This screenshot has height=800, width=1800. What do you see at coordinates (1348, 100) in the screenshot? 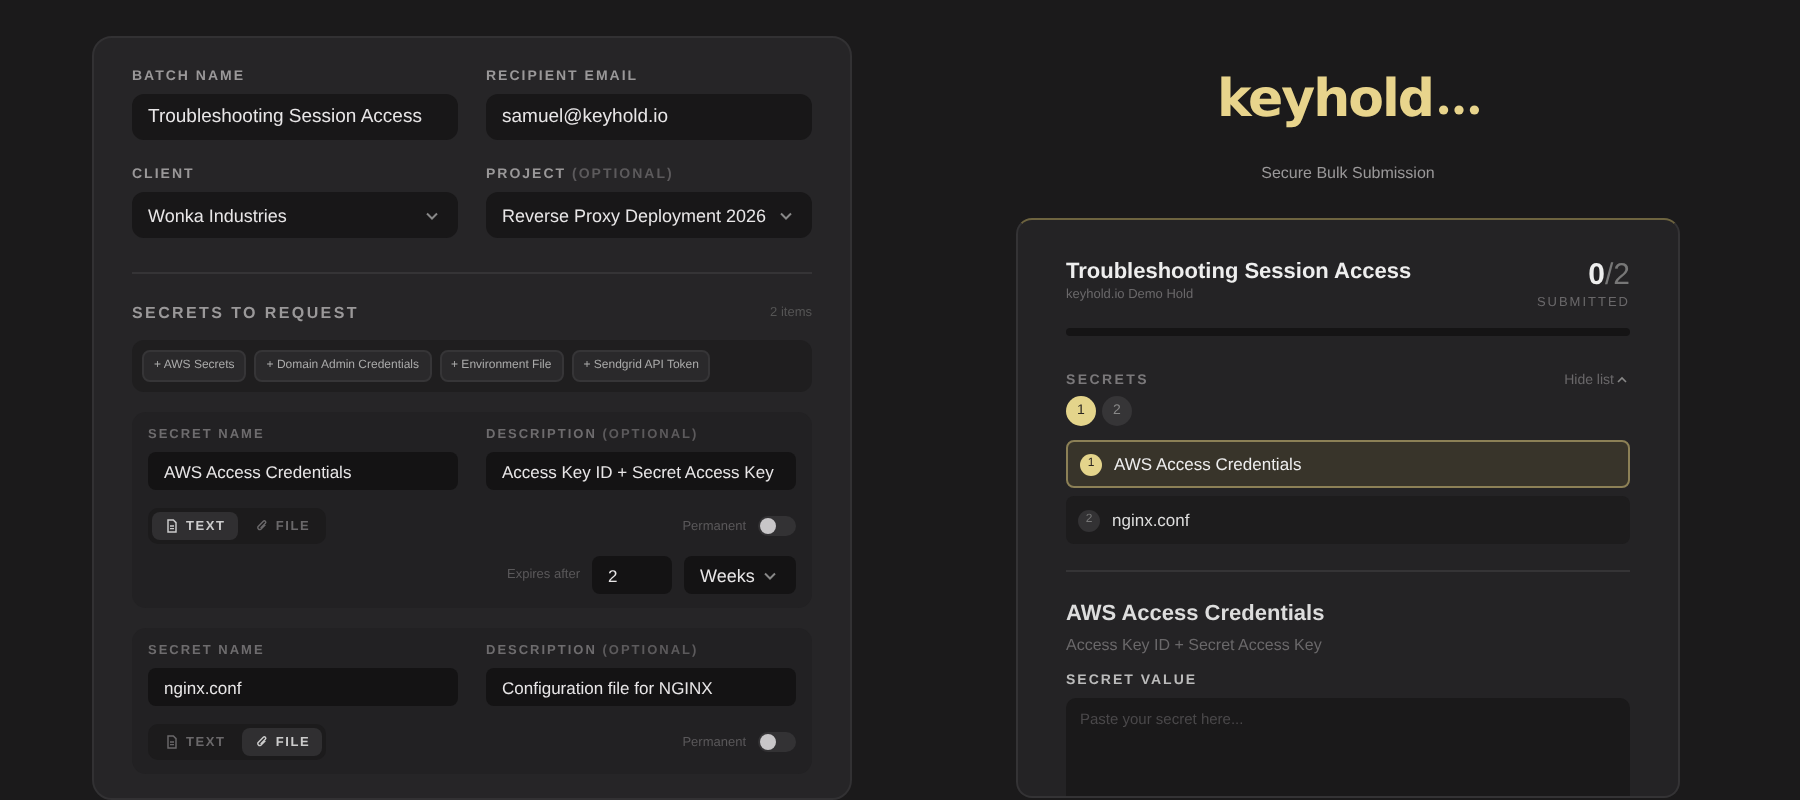
I see `logo: keyhold` at bounding box center [1348, 100].